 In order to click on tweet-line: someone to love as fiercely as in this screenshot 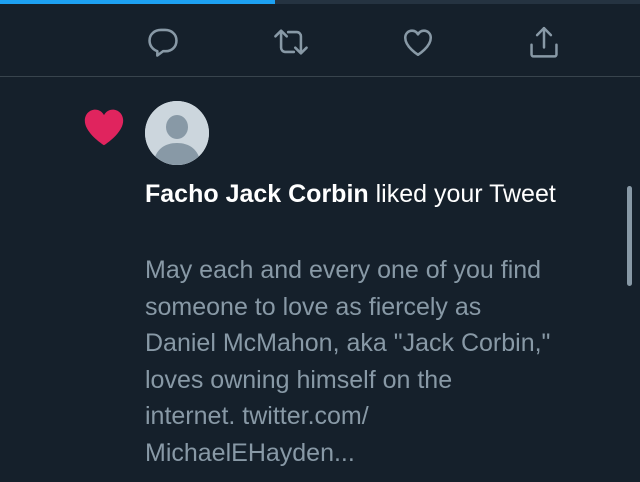, I will do `click(313, 306)`.